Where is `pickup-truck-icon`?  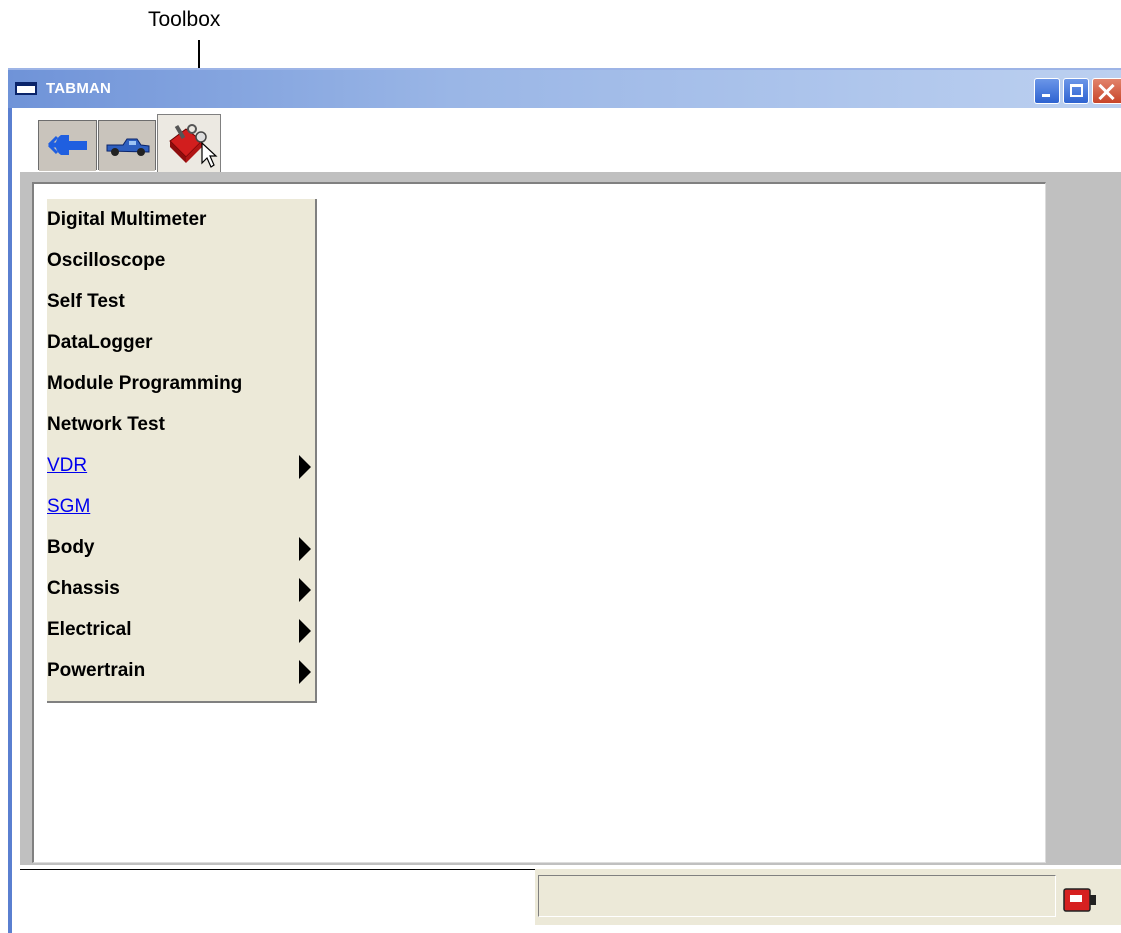 pickup-truck-icon is located at coordinates (127, 146).